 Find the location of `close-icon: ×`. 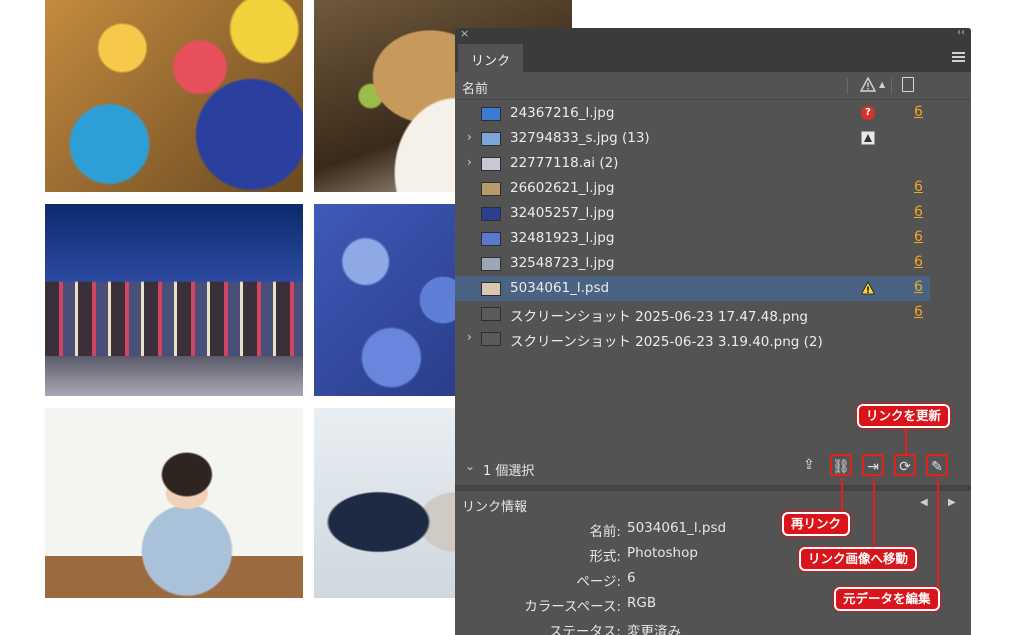

close-icon: × is located at coordinates (464, 34).